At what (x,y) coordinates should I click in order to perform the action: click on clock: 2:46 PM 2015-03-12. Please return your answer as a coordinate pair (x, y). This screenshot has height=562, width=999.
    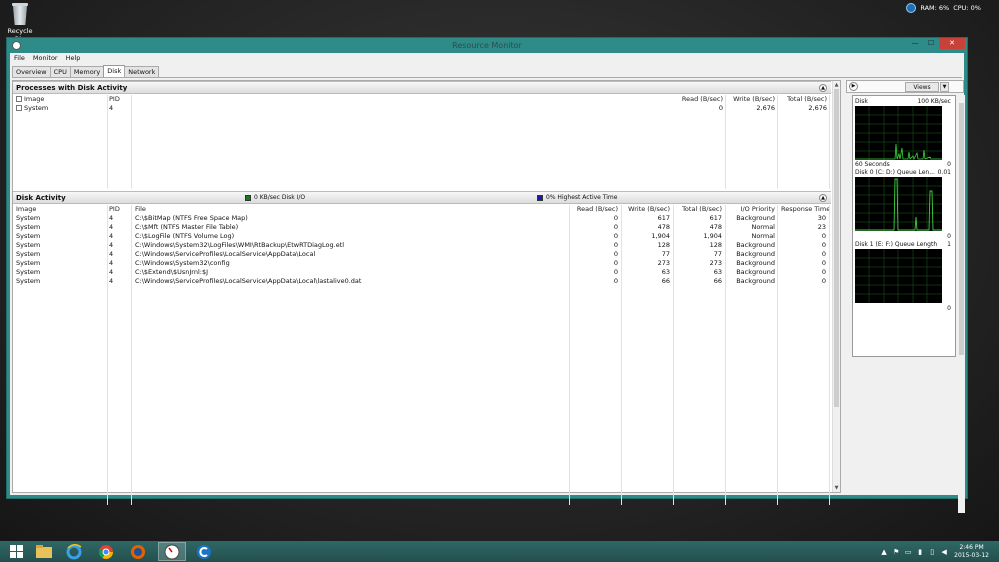
    Looking at the image, I should click on (971, 552).